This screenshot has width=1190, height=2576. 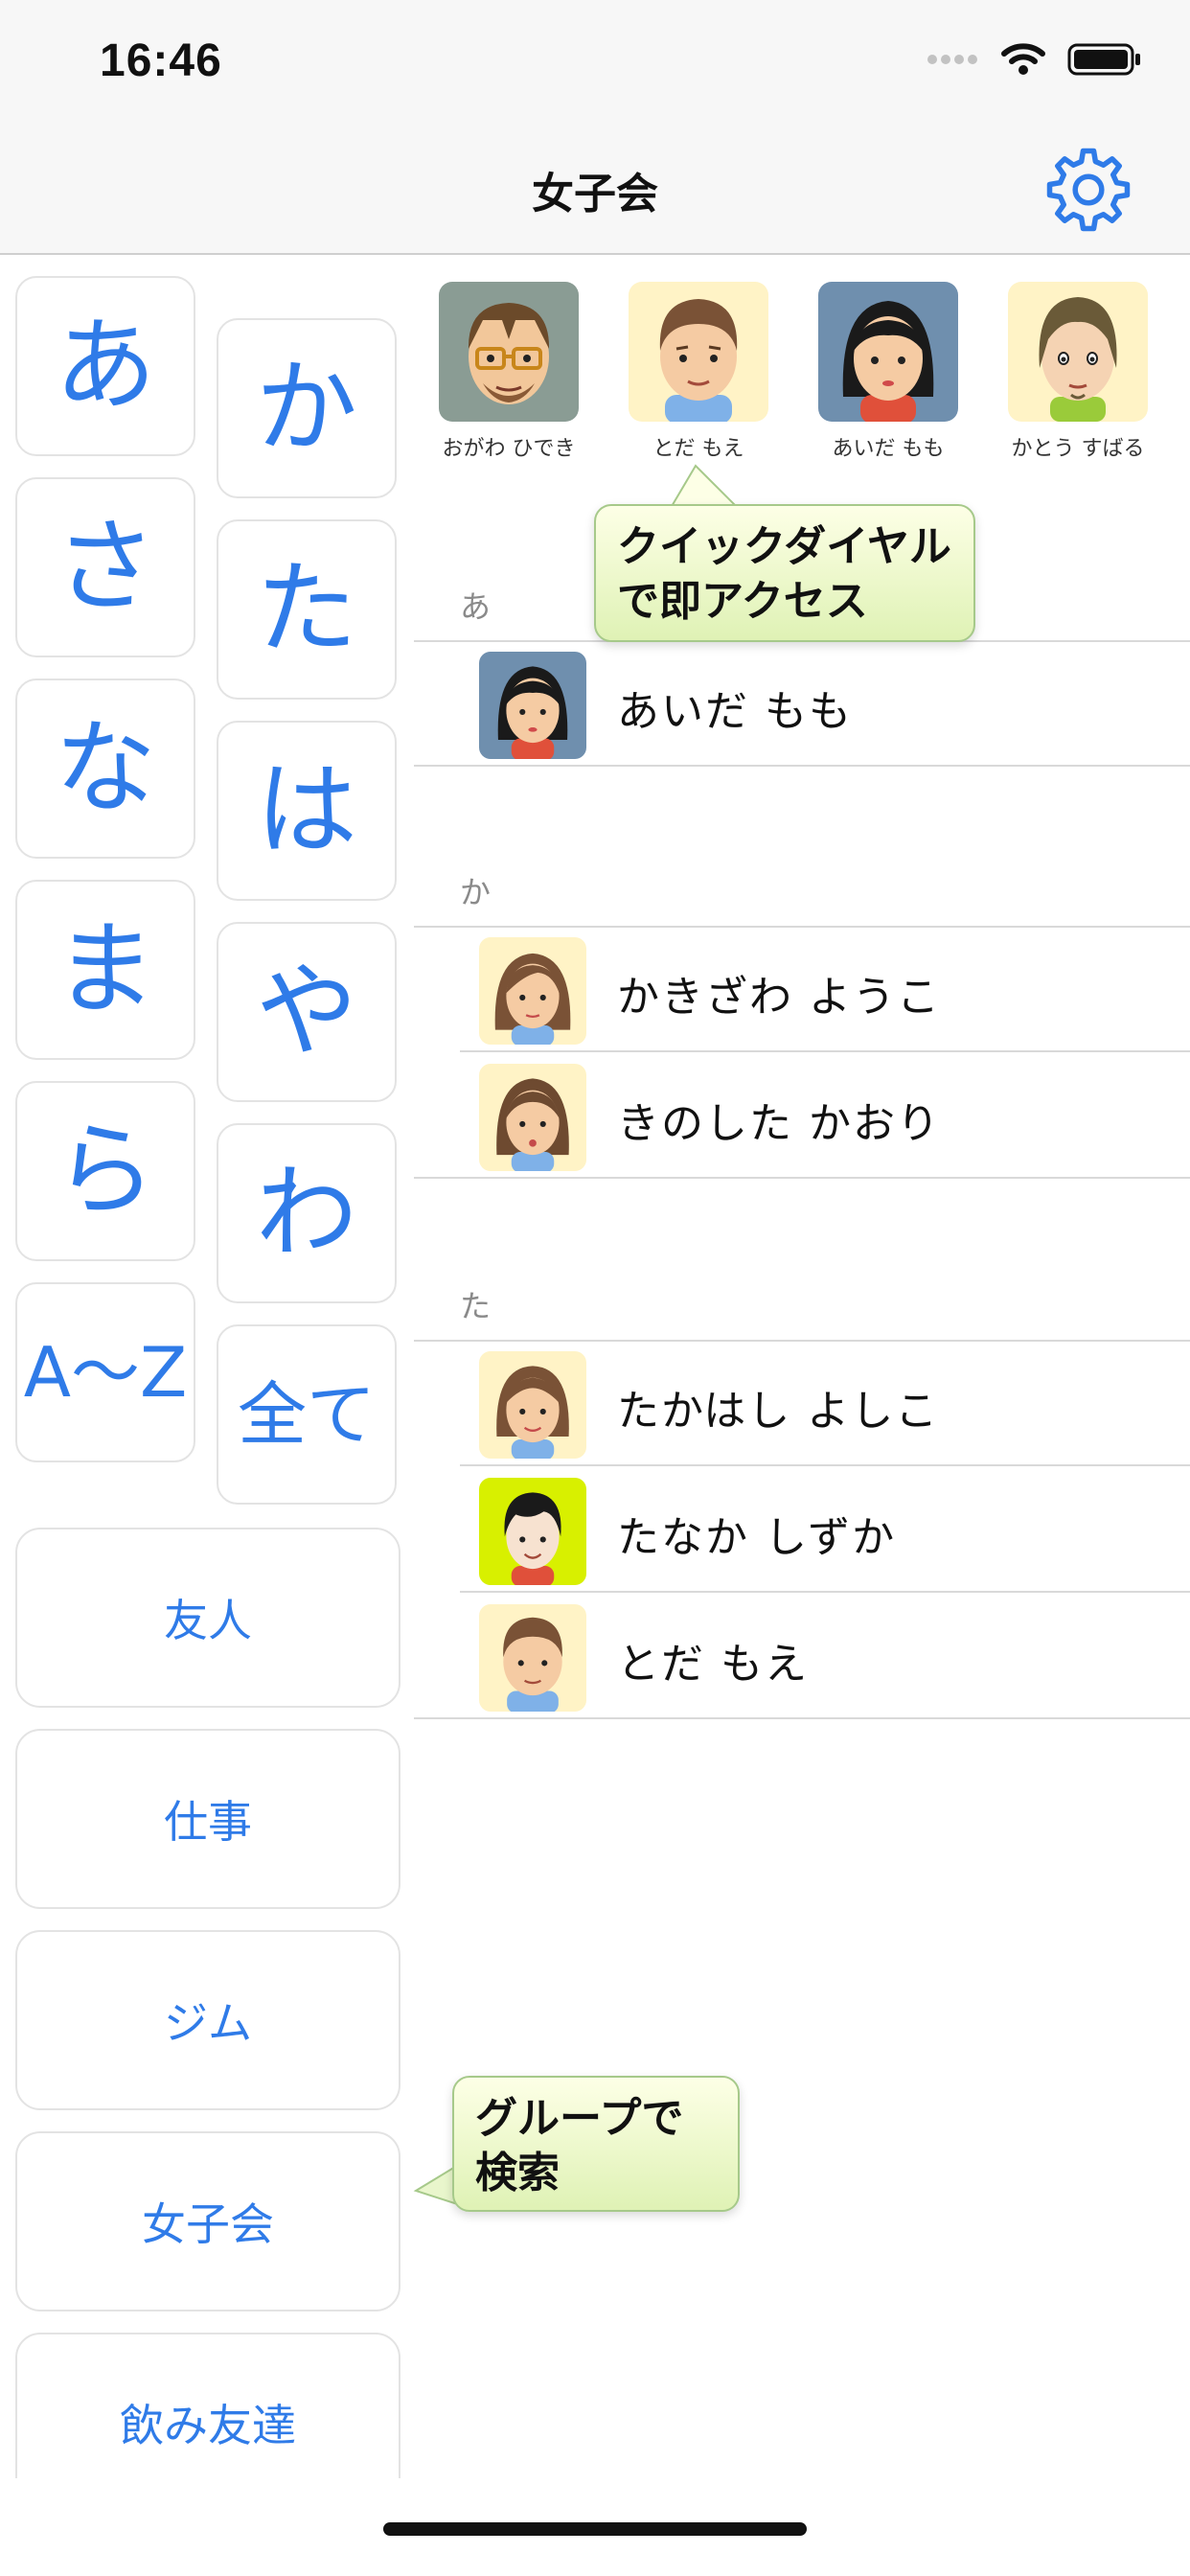 What do you see at coordinates (735, 711) in the screenshot?
I see `contact-name: あいだ もも` at bounding box center [735, 711].